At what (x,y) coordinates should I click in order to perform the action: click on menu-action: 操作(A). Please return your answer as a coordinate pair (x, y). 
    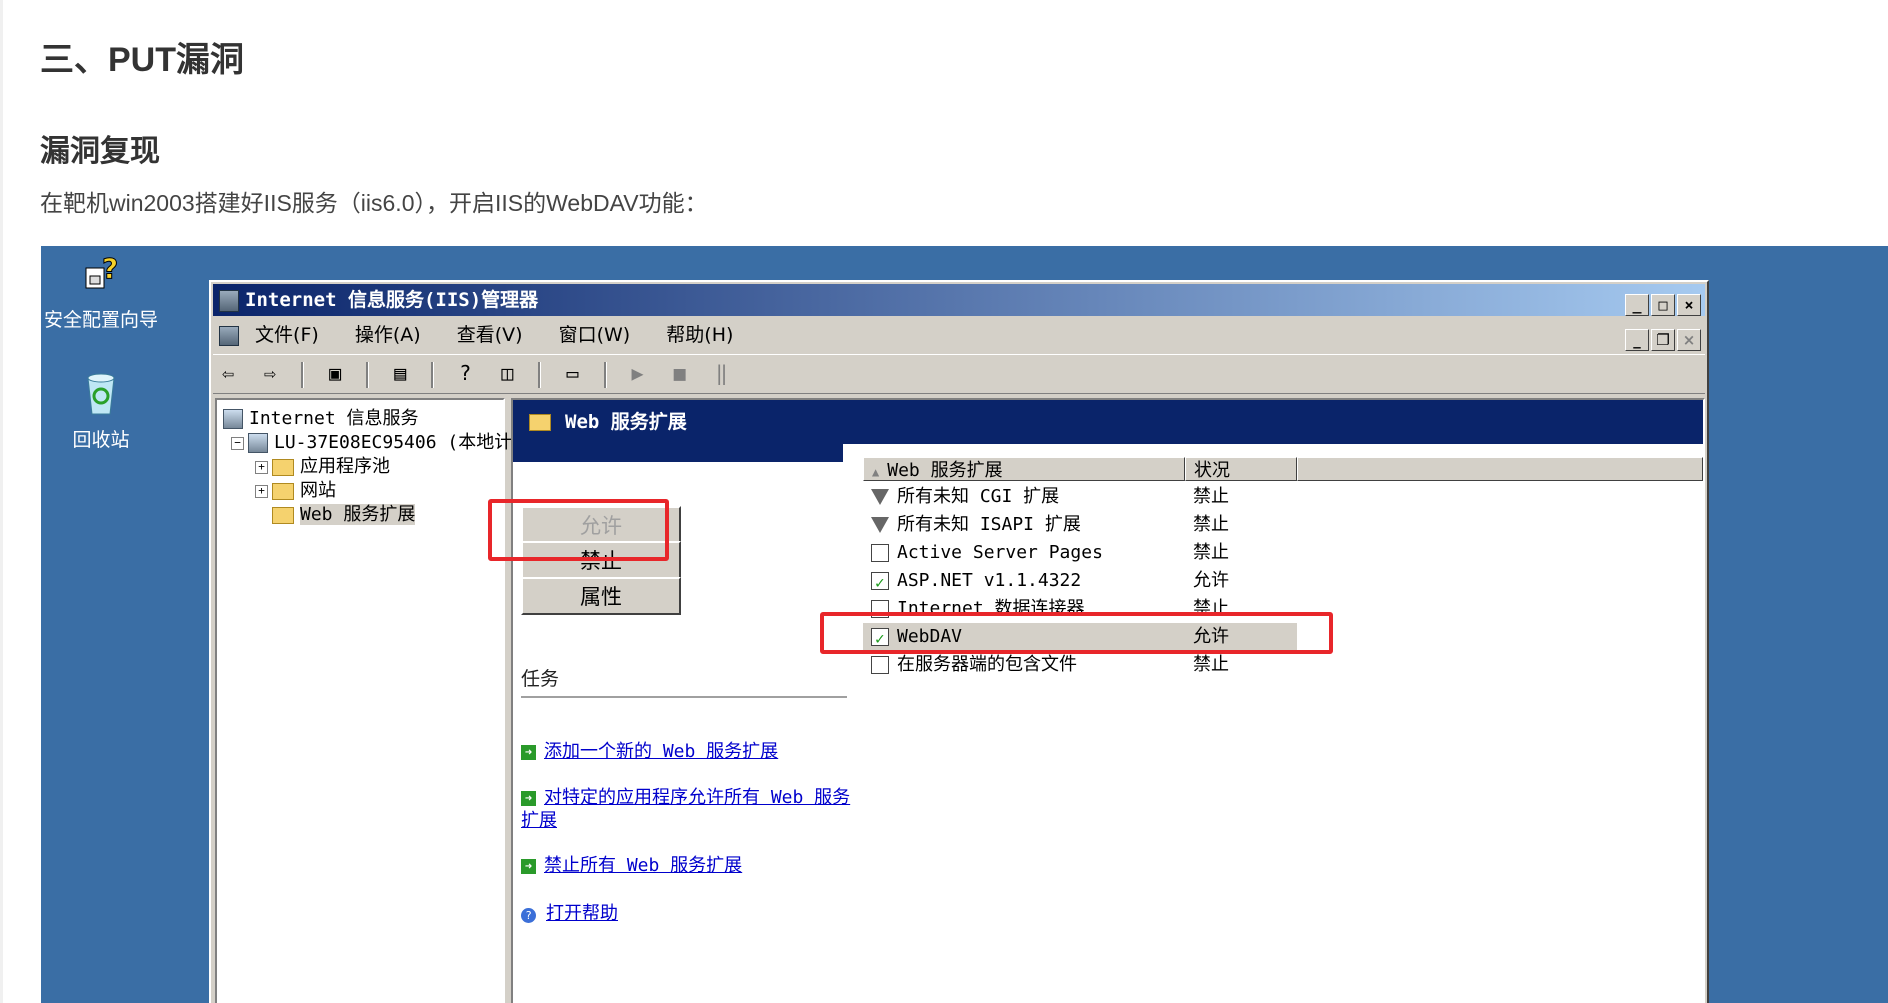
    Looking at the image, I should click on (388, 335).